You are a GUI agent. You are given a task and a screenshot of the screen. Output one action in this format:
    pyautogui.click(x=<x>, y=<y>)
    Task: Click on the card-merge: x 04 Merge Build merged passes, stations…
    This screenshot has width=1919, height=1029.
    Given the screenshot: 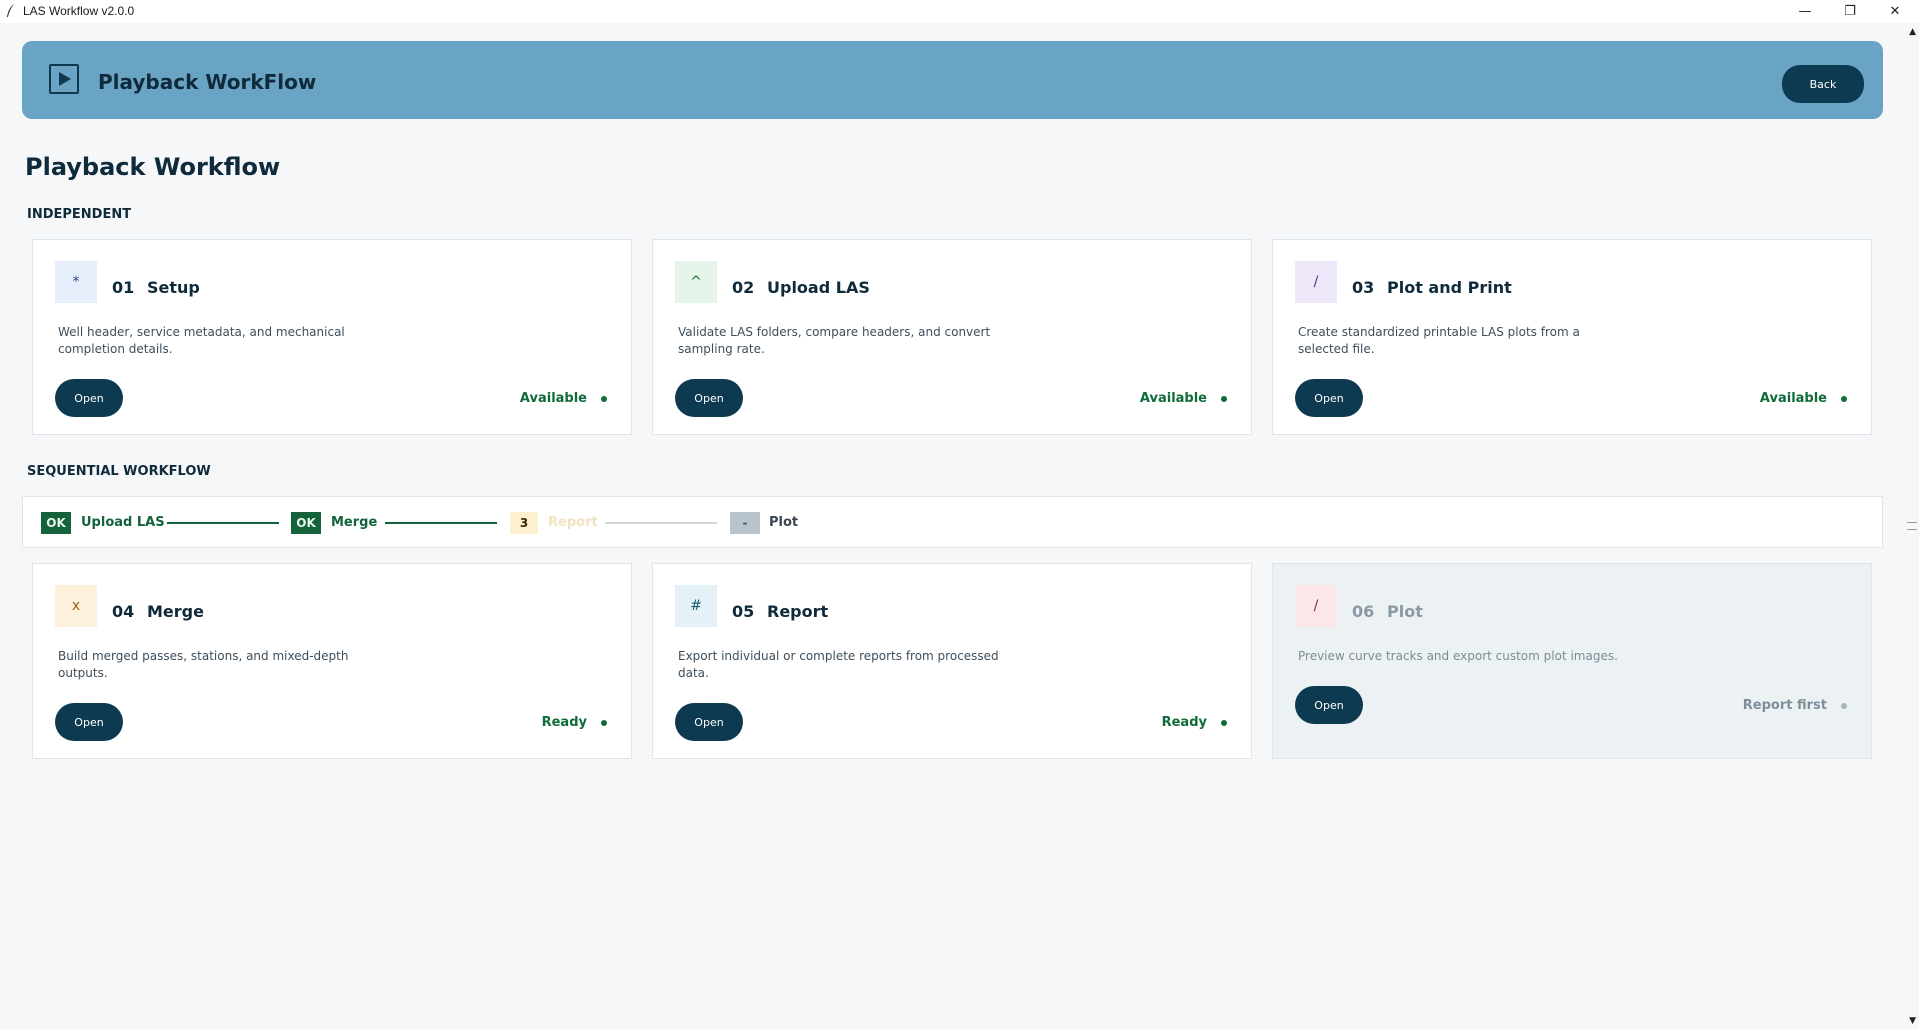 What is the action you would take?
    pyautogui.click(x=332, y=661)
    